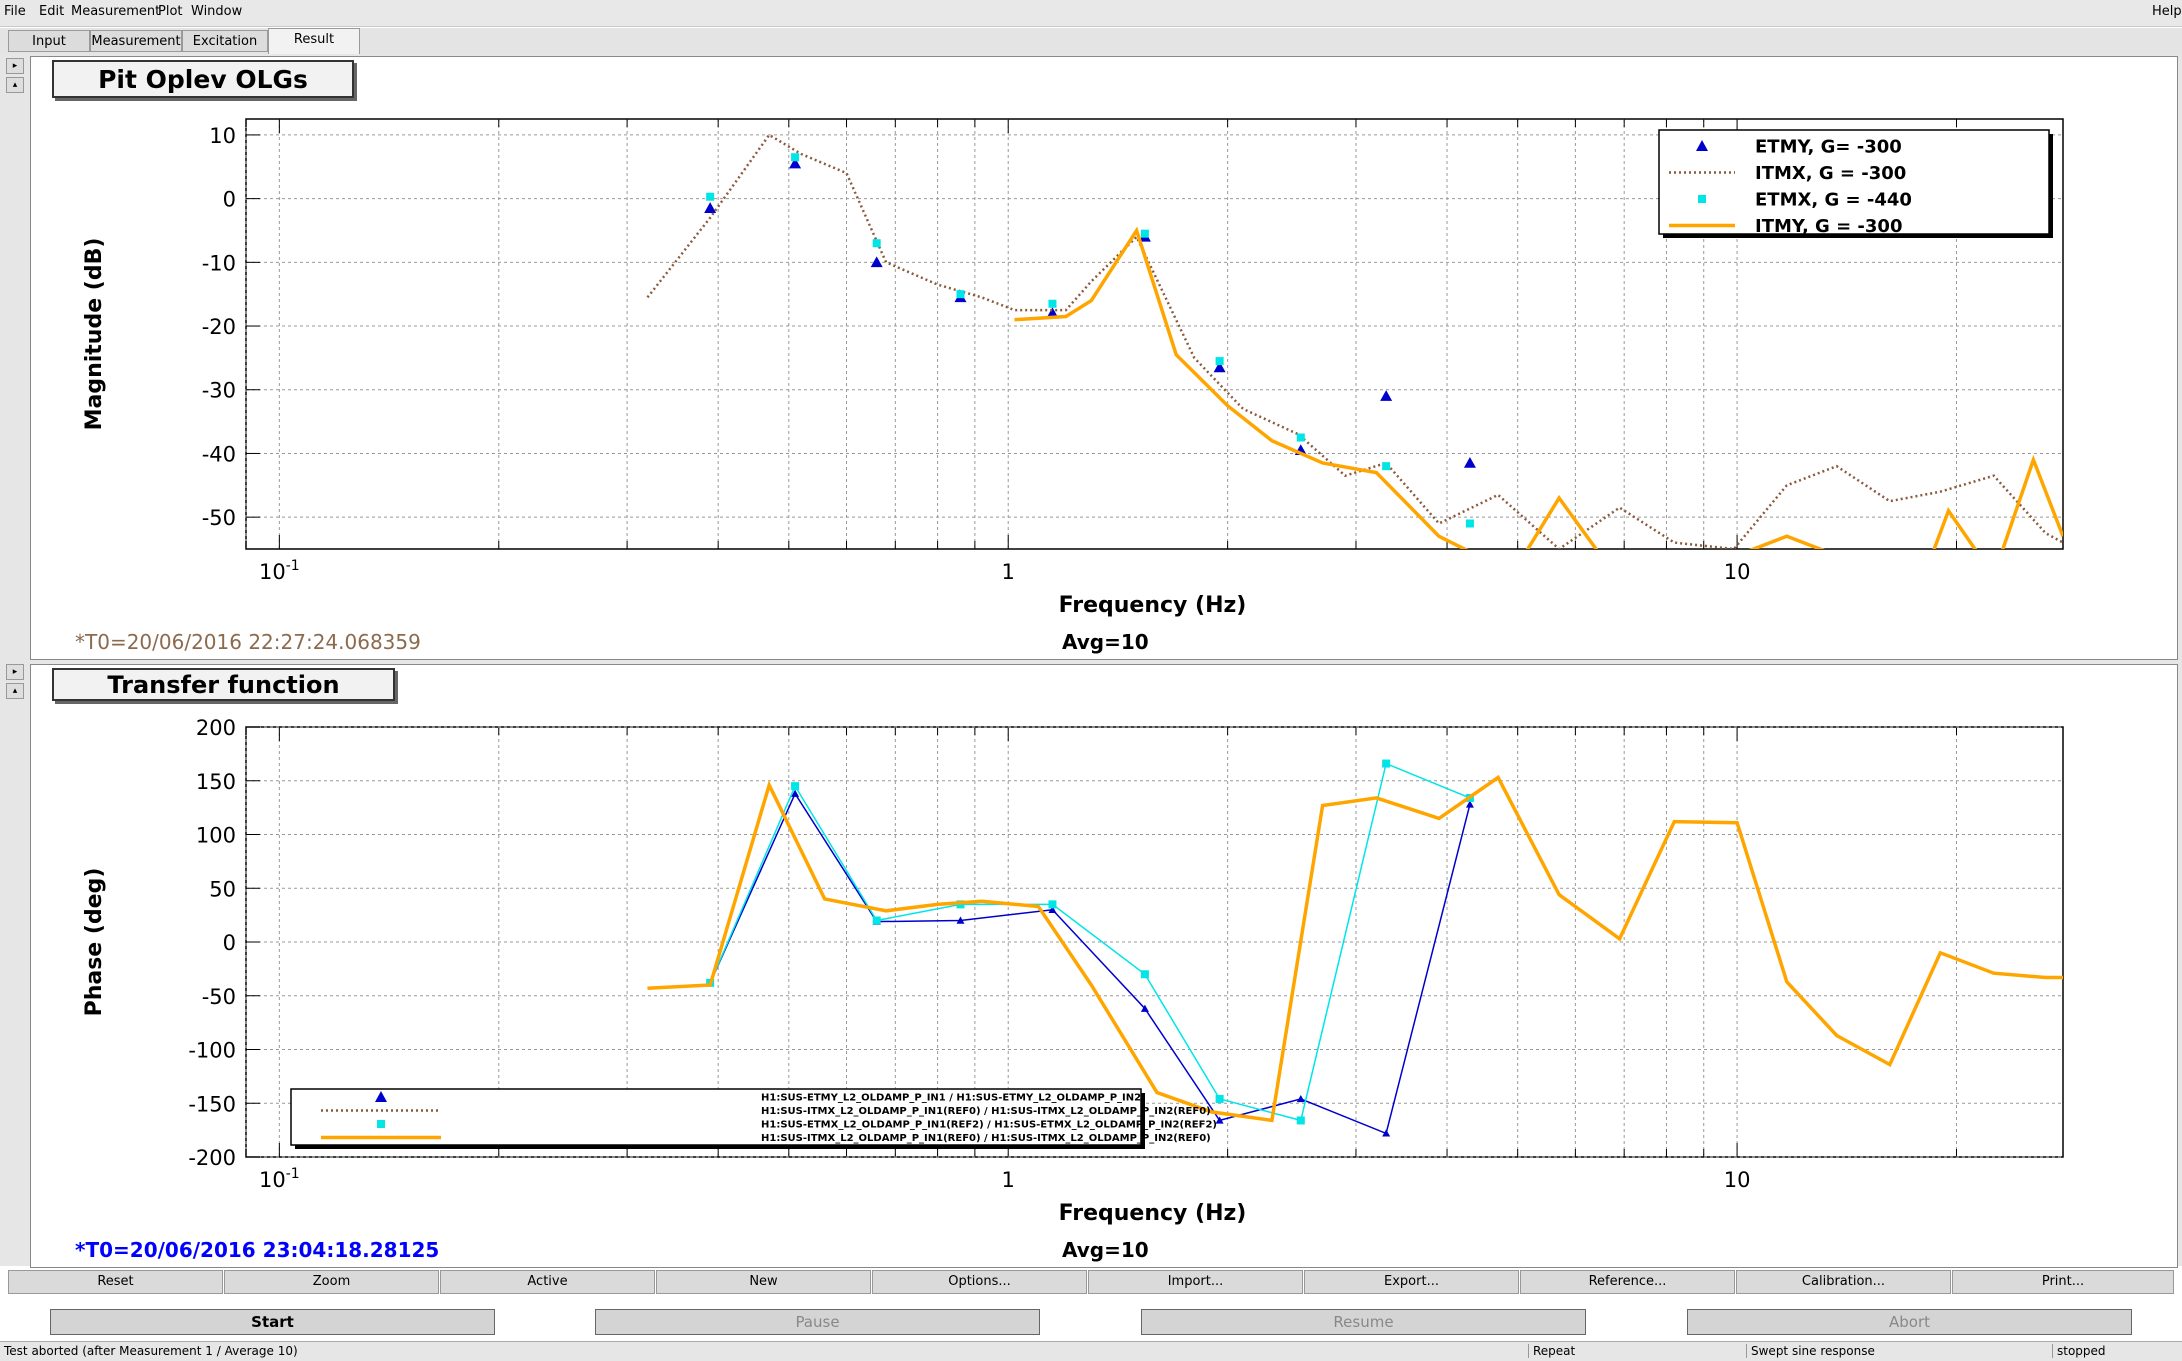 The height and width of the screenshot is (1361, 2182). I want to click on pause-button: Pause, so click(817, 1322).